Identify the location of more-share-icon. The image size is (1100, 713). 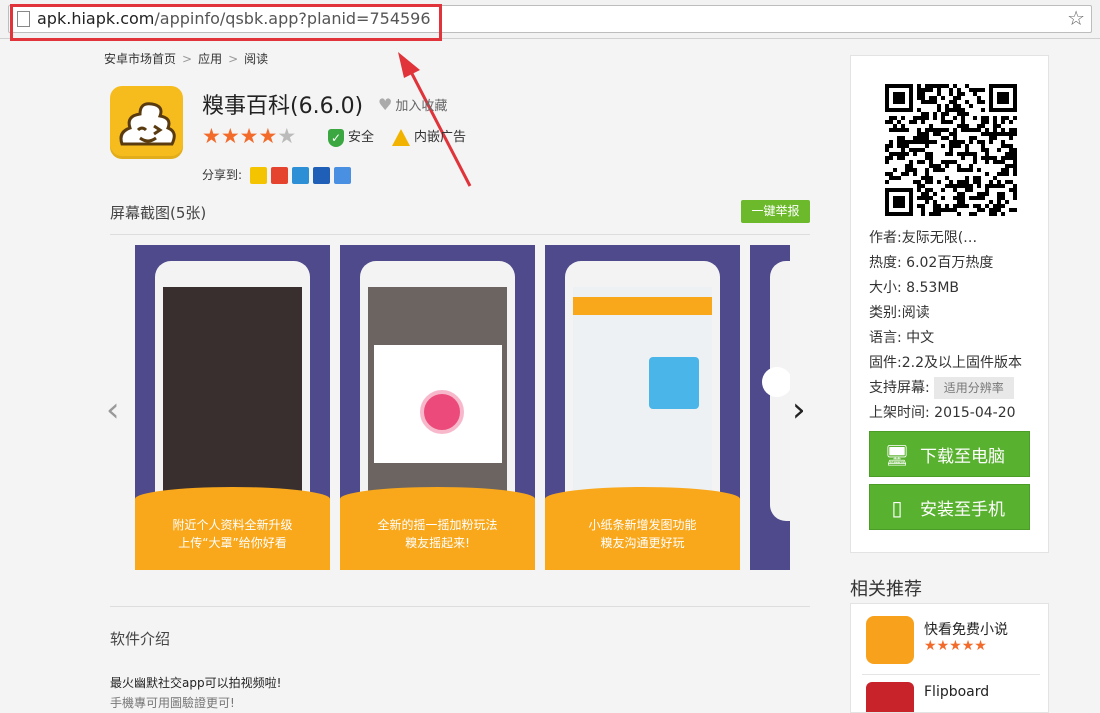
(342, 175).